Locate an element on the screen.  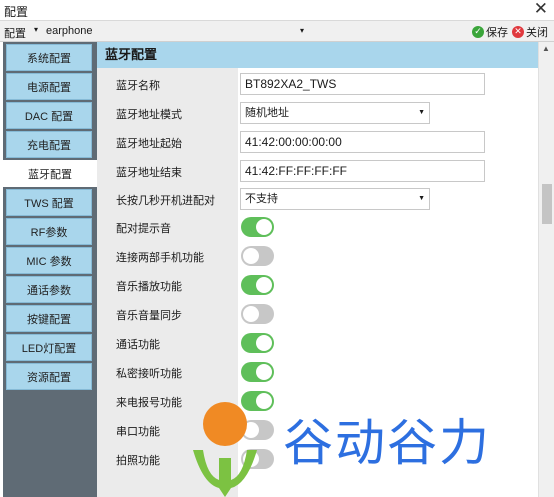
setting-row-addr-start: 蓝牙地址起始 41:42:00:00:00:00 is located at coordinates (317, 142).